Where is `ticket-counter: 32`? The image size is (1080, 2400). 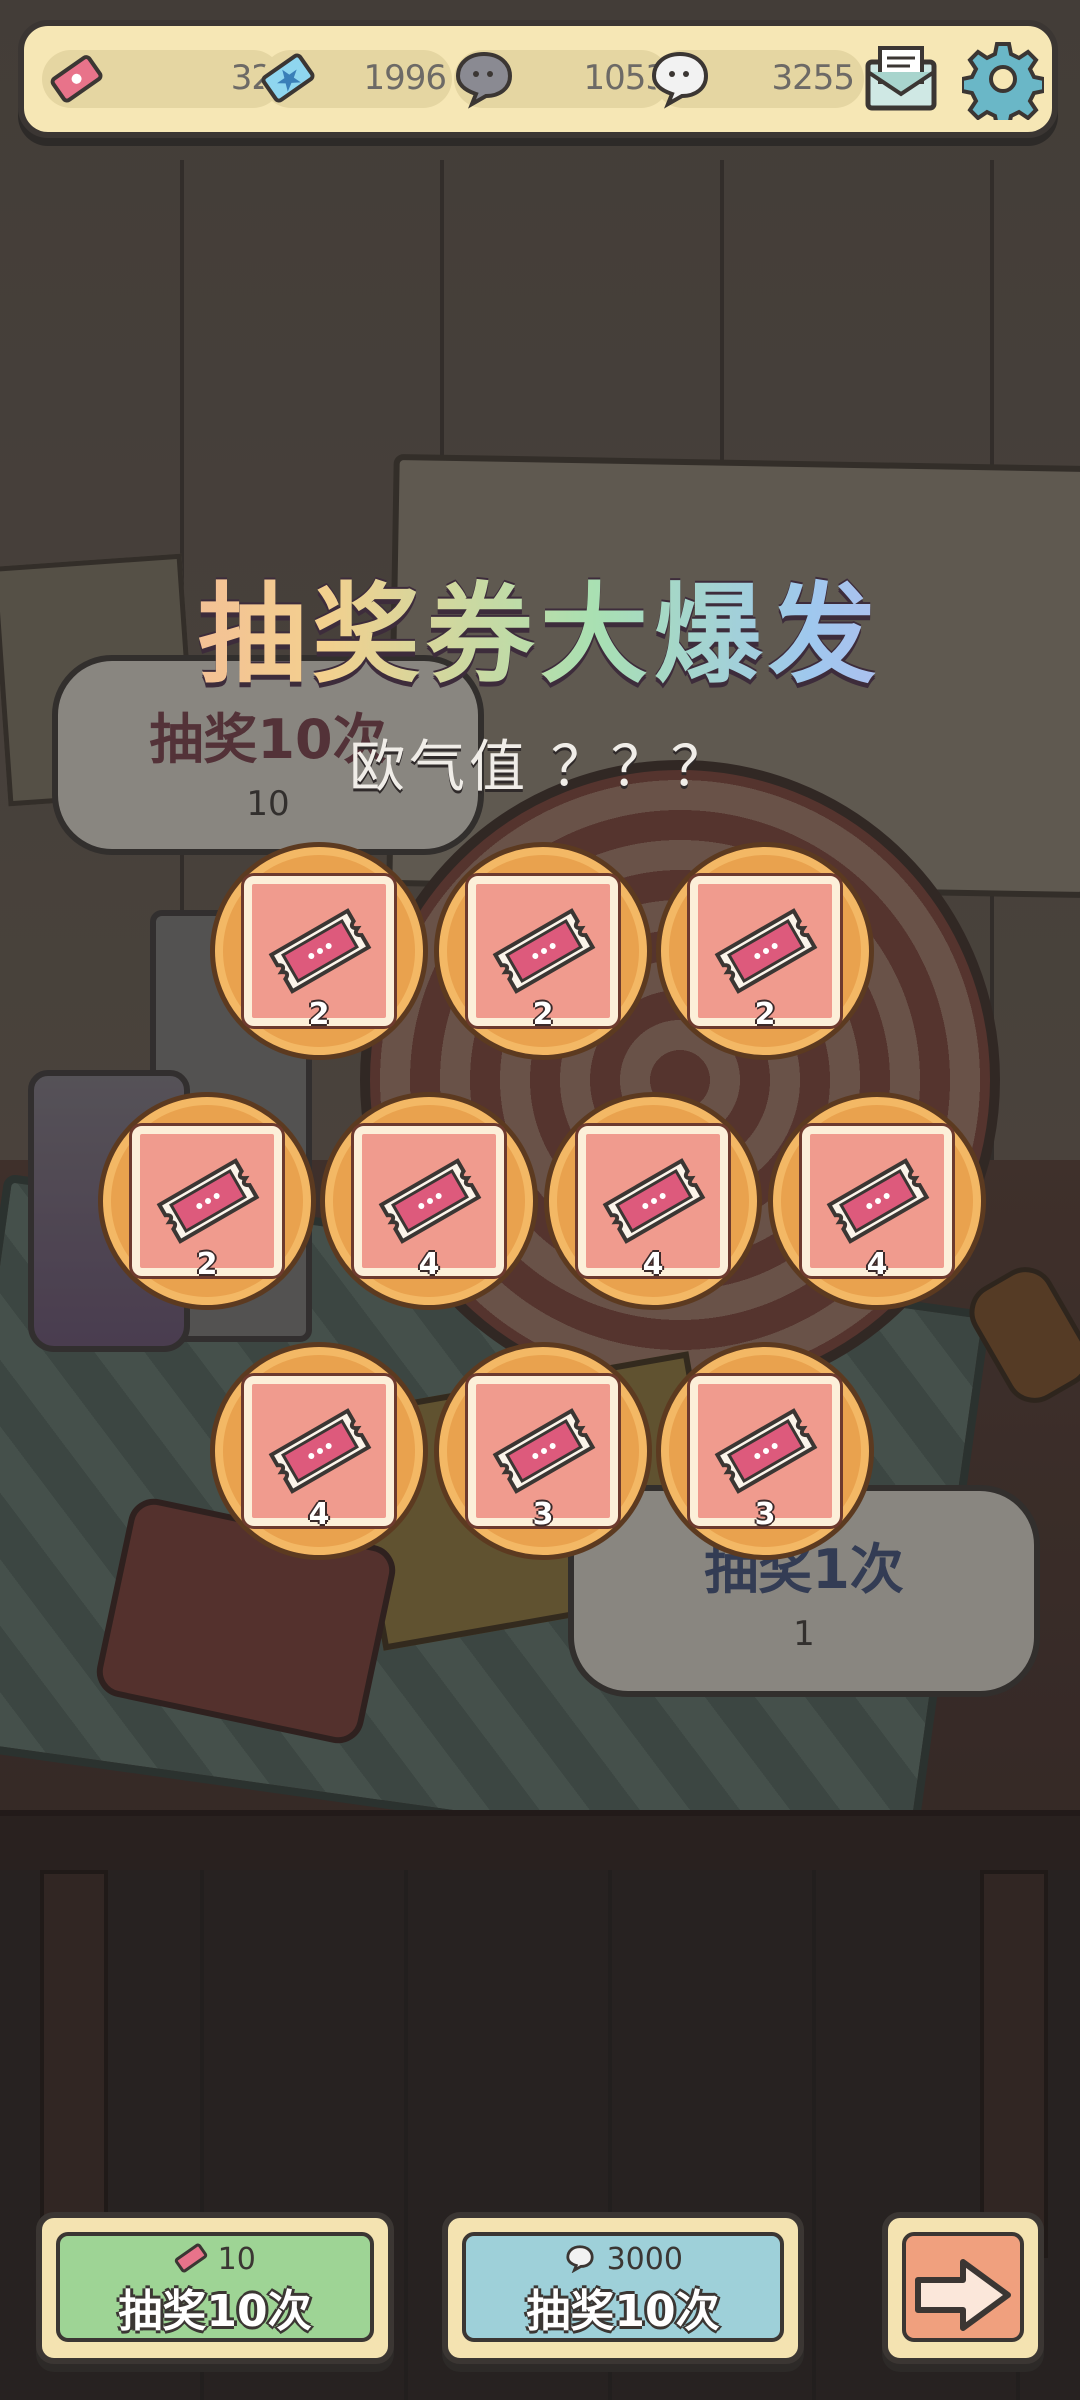 ticket-counter: 32 is located at coordinates (162, 79).